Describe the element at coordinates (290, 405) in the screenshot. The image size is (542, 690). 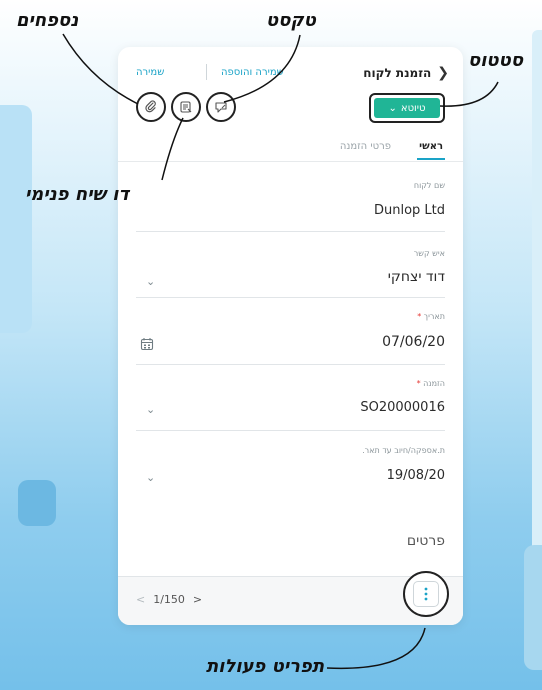
I see `order-field: הזמנה * SO20000016 ⌄` at that location.